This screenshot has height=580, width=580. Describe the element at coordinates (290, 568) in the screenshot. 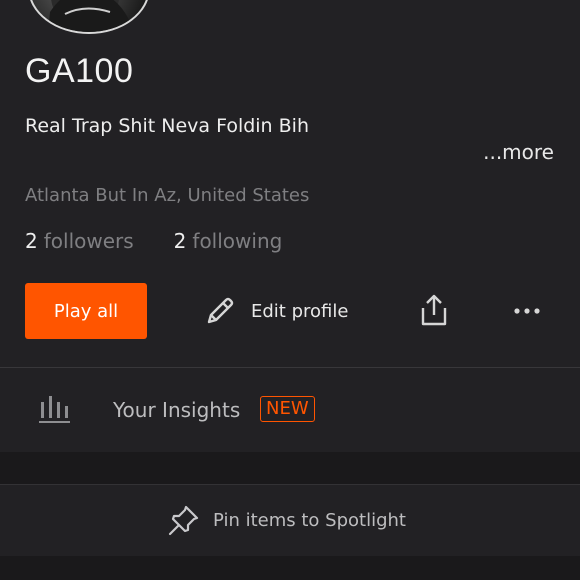

I see `bottom-band` at that location.